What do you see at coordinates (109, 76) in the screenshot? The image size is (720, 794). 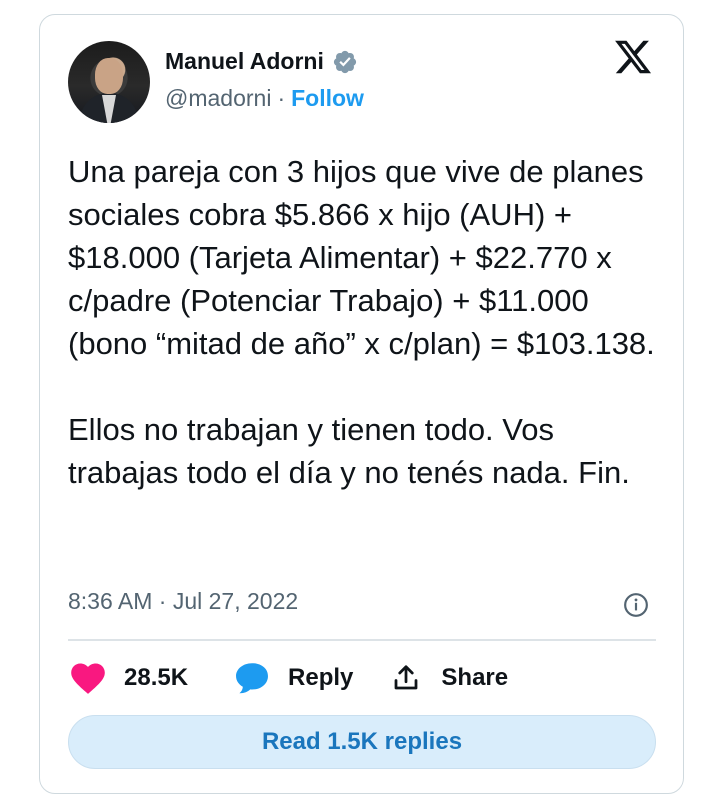 I see `avatar-face` at bounding box center [109, 76].